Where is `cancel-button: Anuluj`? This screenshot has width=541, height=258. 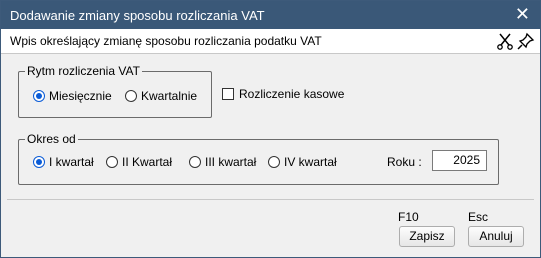 cancel-button: Anuluj is located at coordinates (496, 236).